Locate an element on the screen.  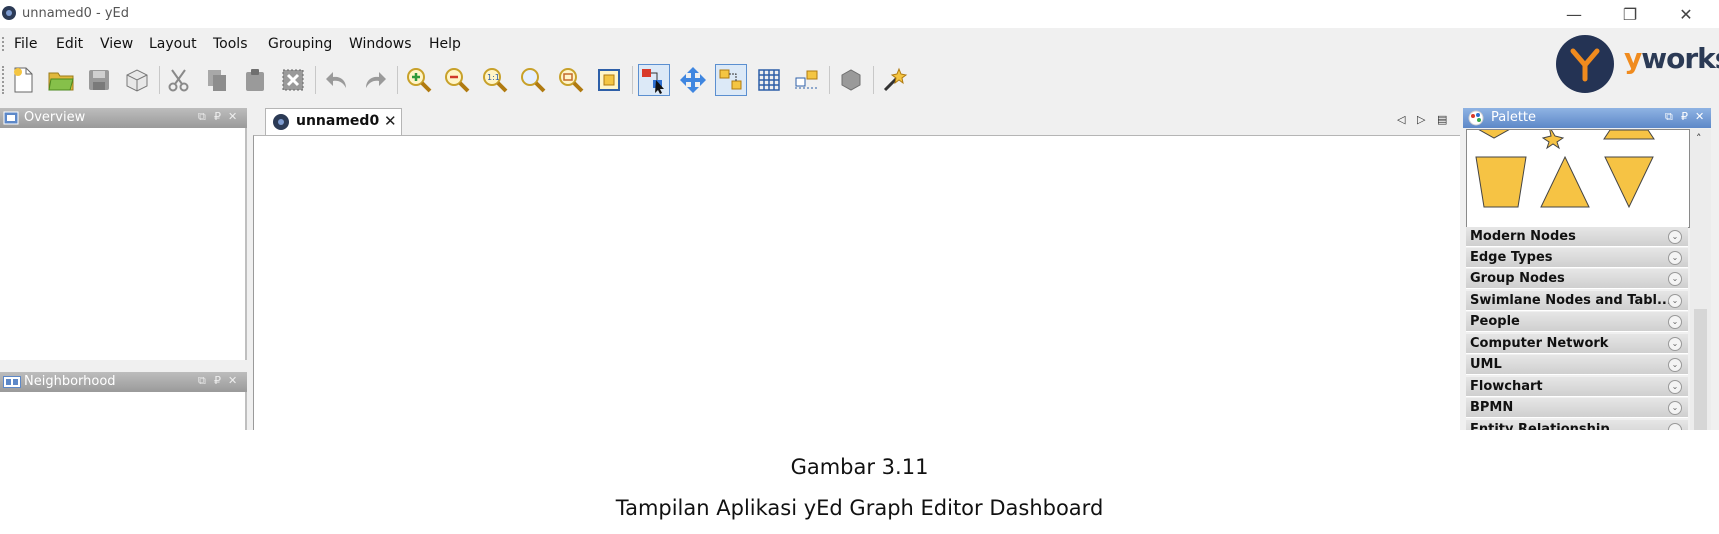
tab-unnamed0: unnamed0 ✕ is located at coordinates (333, 121).